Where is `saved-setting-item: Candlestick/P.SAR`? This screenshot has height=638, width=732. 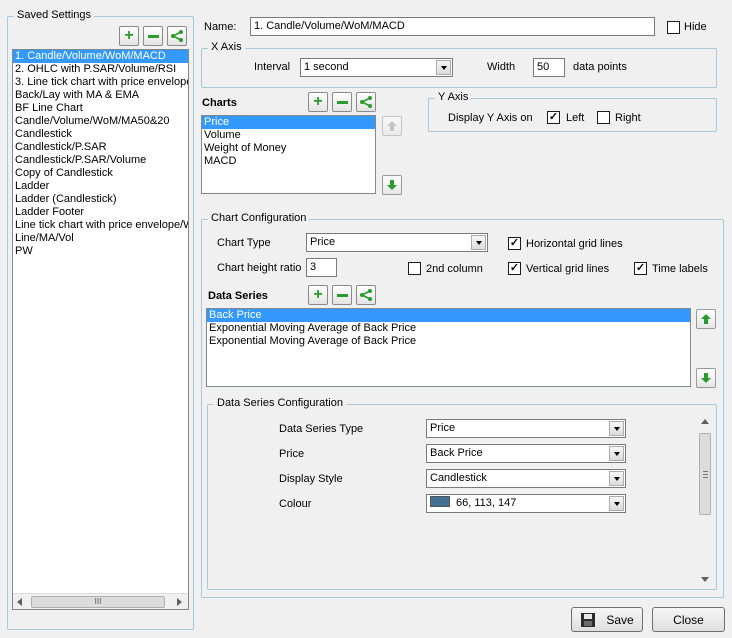 saved-setting-item: Candlestick/P.SAR is located at coordinates (100, 147).